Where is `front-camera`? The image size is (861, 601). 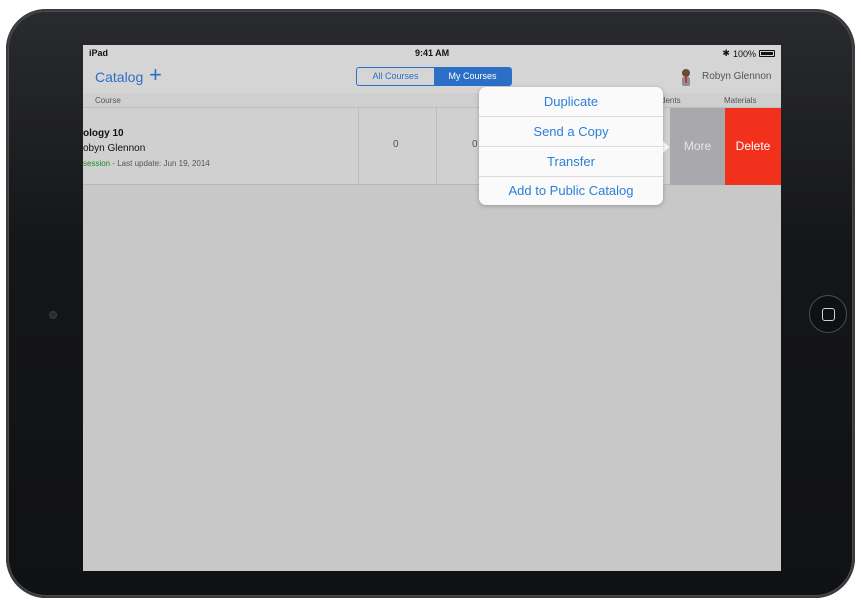 front-camera is located at coordinates (53, 315).